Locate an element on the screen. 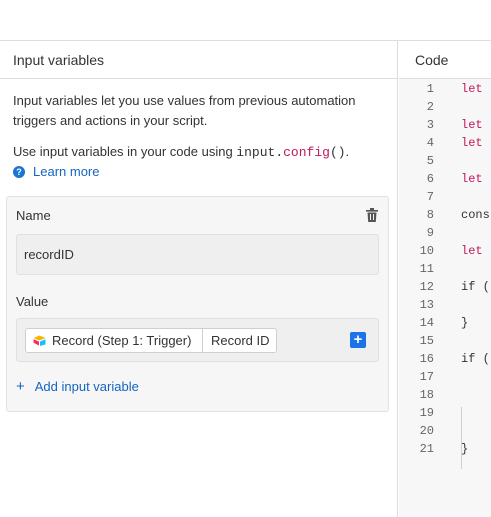 Image resolution: width=491 pixels, height=517 pixels. trash-icon is located at coordinates (372, 215).